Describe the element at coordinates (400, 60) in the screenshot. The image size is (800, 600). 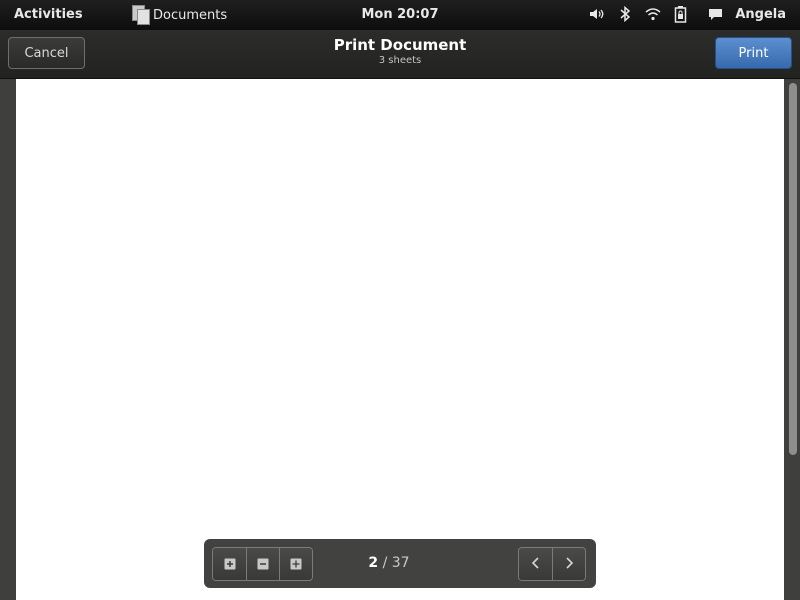
I see `dialog-subtitle: 3 sheets` at that location.